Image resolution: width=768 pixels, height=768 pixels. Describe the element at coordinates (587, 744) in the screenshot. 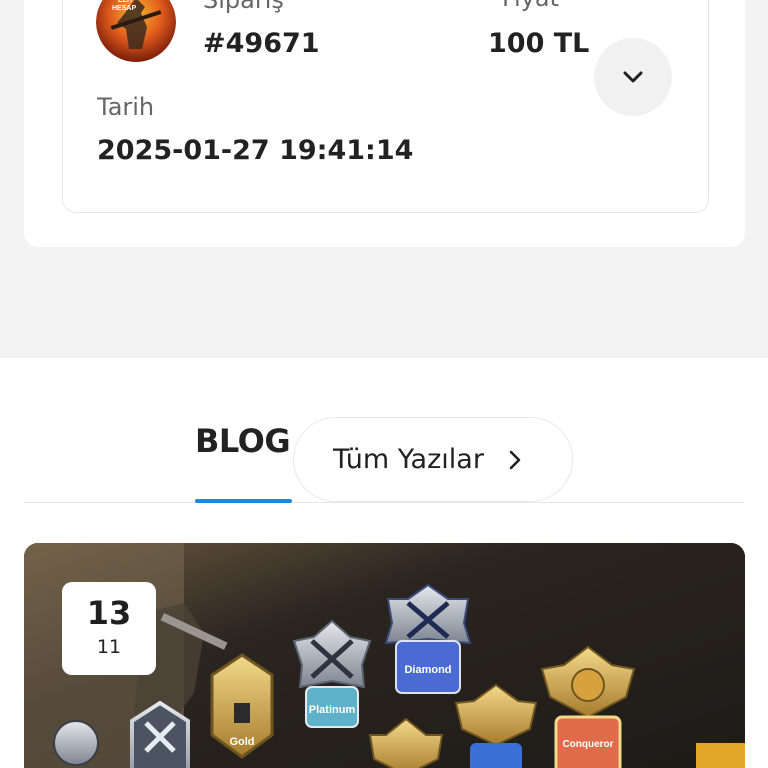

I see `svg-text: Conqueror` at that location.